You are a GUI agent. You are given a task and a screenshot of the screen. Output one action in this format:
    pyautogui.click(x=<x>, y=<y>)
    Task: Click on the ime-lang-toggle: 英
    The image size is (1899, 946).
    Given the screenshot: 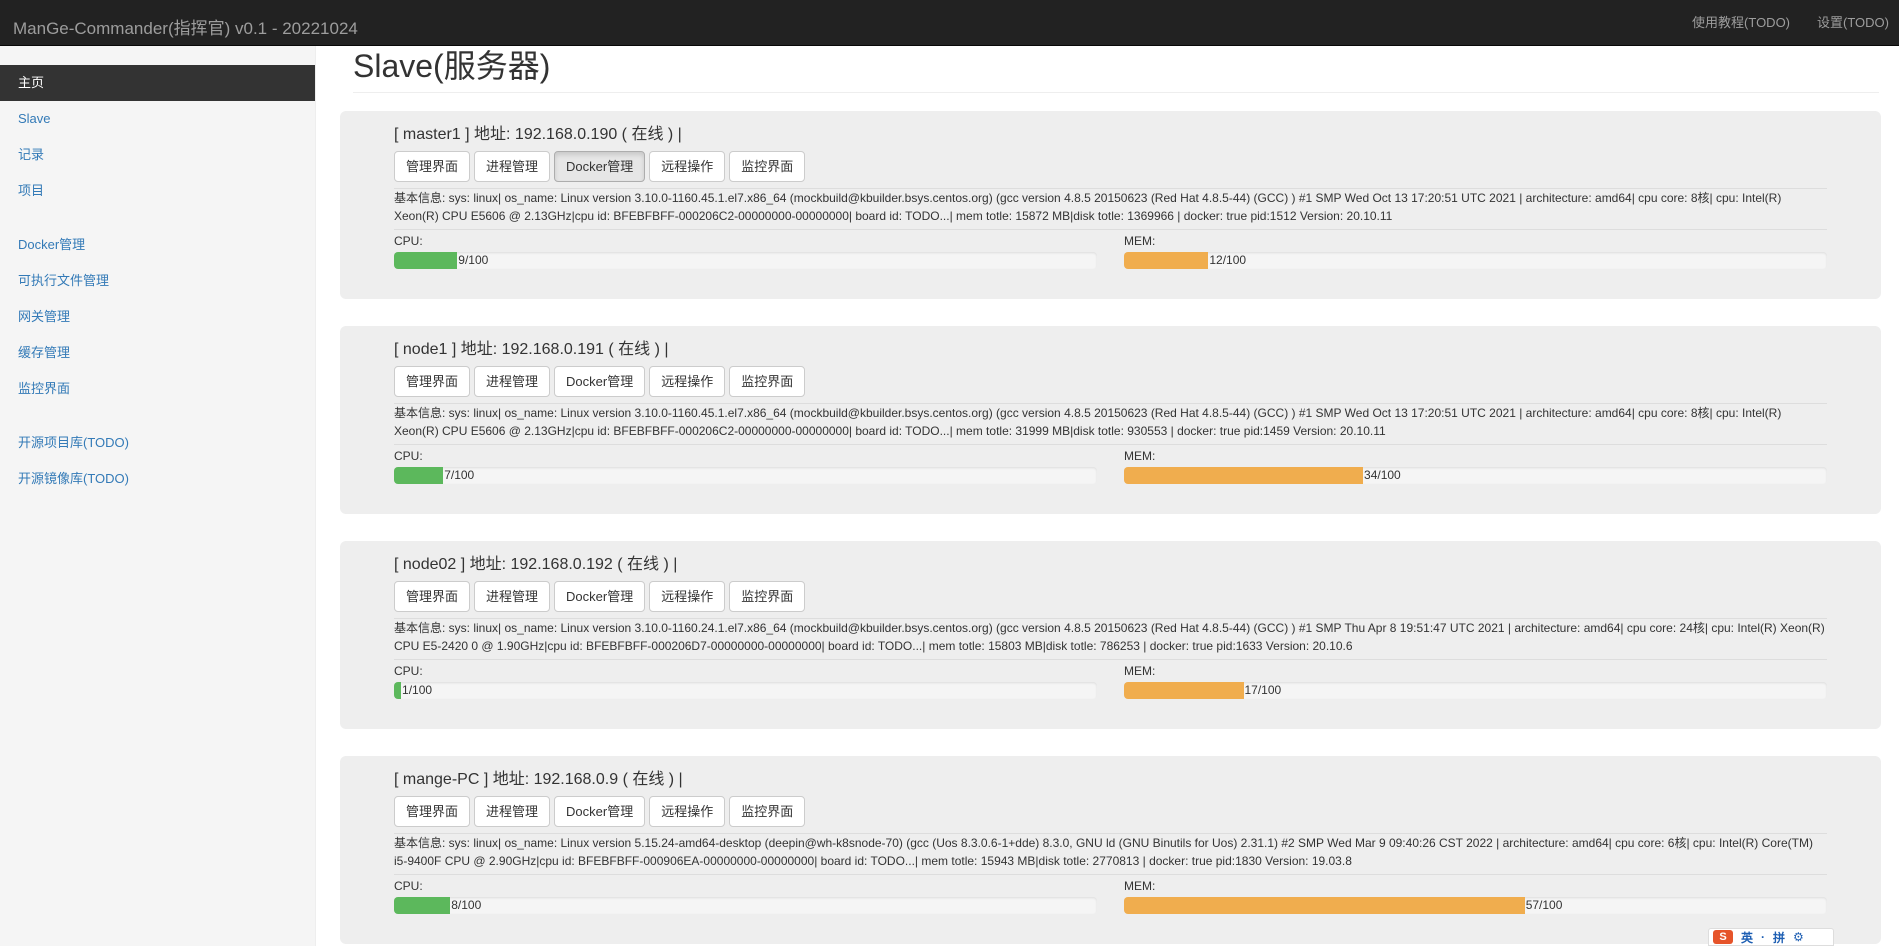 What is the action you would take?
    pyautogui.click(x=1747, y=937)
    